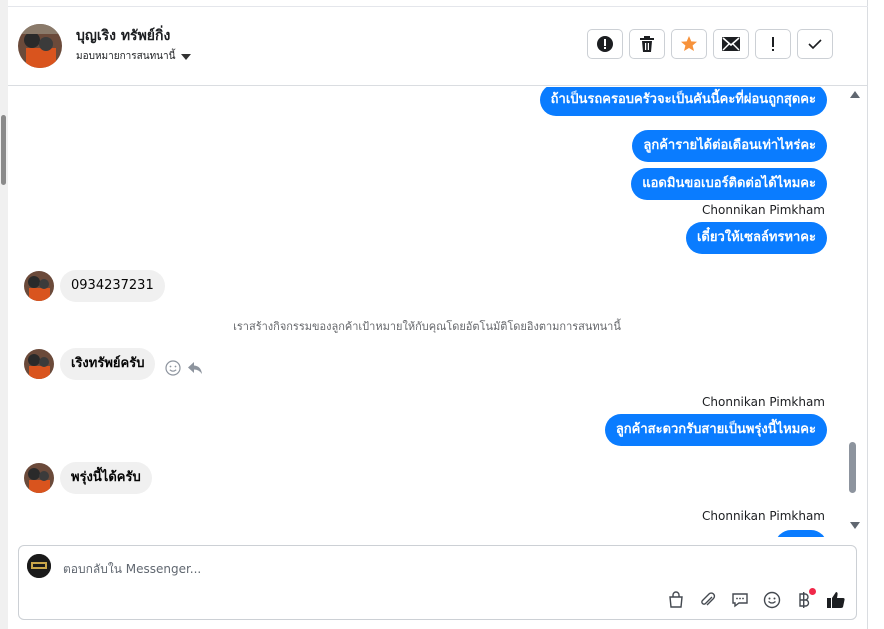 This screenshot has height=629, width=884. What do you see at coordinates (756, 238) in the screenshot?
I see `outgoing-message: เดี๋ยวให้เซลล์ทรหาคะ` at bounding box center [756, 238].